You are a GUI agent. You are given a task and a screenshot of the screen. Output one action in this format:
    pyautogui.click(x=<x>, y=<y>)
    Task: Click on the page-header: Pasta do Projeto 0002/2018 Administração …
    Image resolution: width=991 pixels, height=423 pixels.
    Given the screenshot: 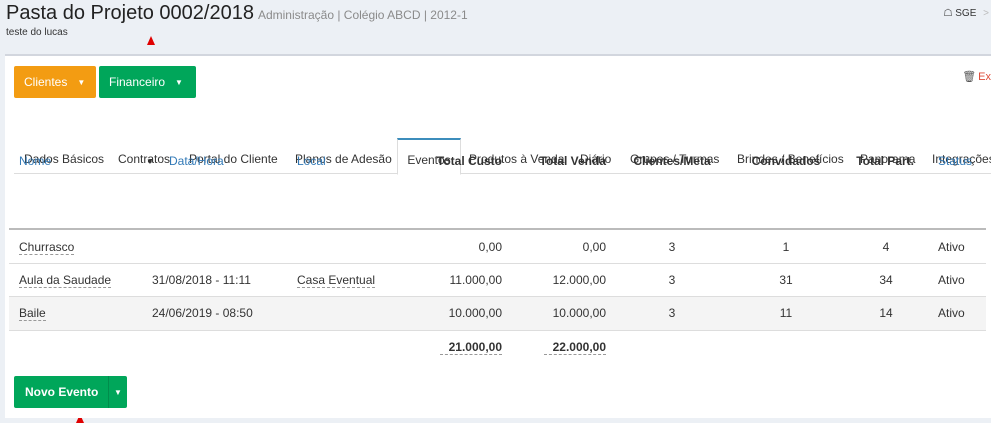 What is the action you would take?
    pyautogui.click(x=495, y=27)
    